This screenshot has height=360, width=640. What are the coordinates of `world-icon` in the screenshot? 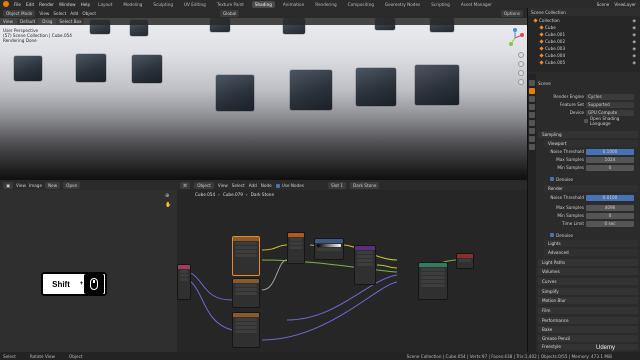 It's located at (532, 123).